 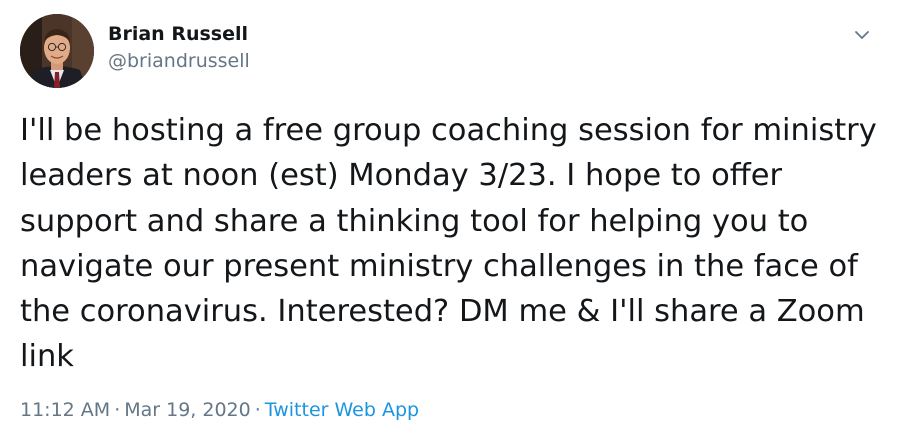 What do you see at coordinates (187, 410) in the screenshot?
I see `tweet-date: Mar 19, 2020` at bounding box center [187, 410].